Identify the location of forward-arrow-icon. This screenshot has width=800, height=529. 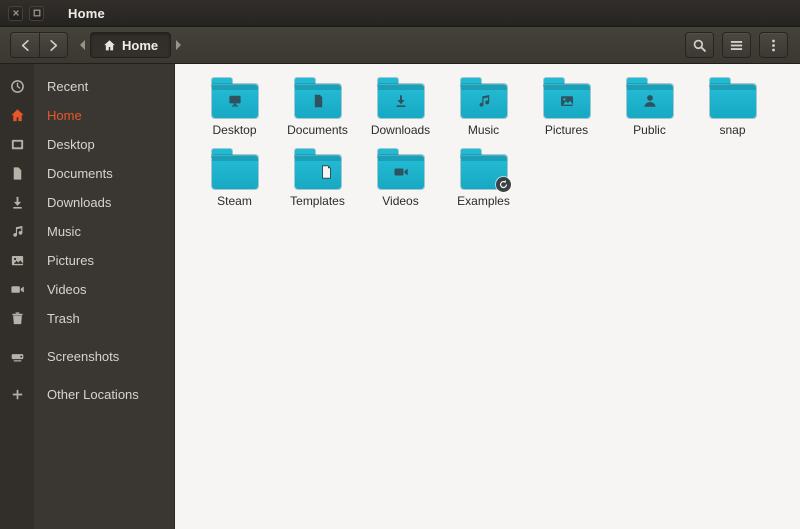
(53, 45).